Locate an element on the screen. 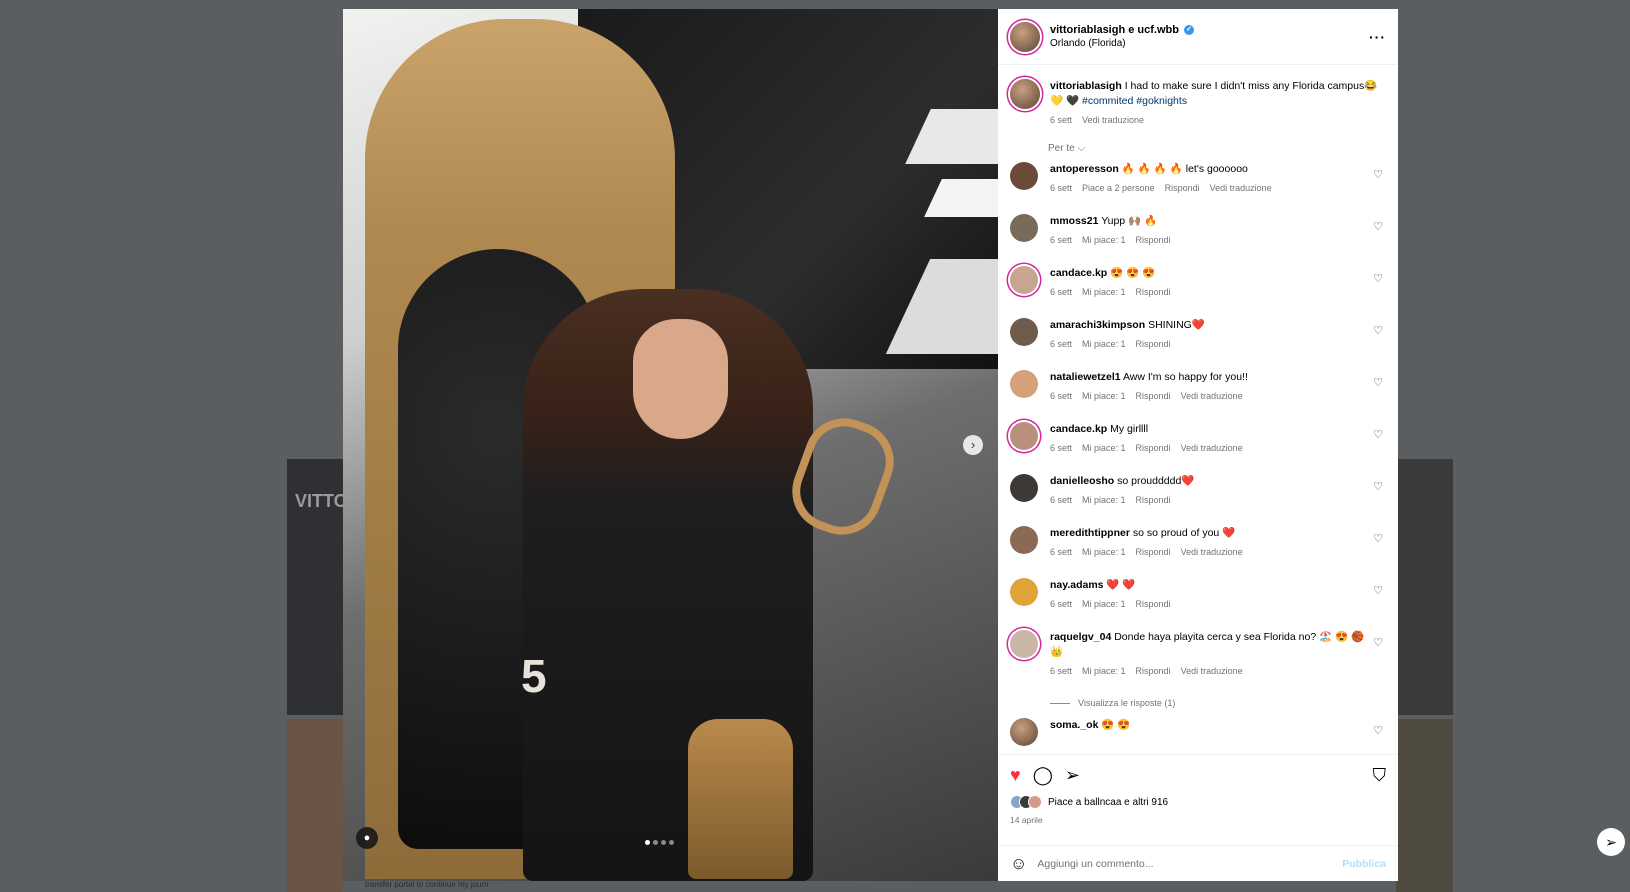 This screenshot has width=1630, height=892. commenter-username: mmoss21 is located at coordinates (1074, 221).